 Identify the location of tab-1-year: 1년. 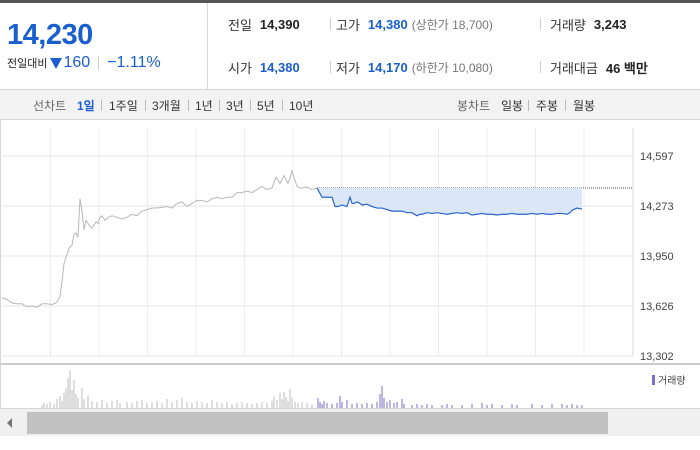
(204, 105).